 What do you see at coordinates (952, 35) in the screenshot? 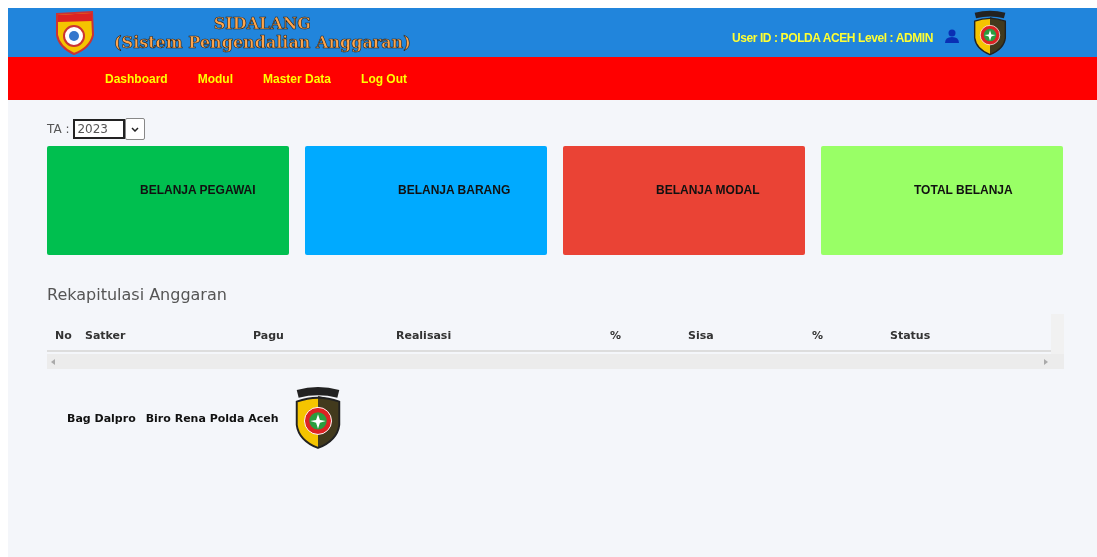
I see `user-icon` at bounding box center [952, 35].